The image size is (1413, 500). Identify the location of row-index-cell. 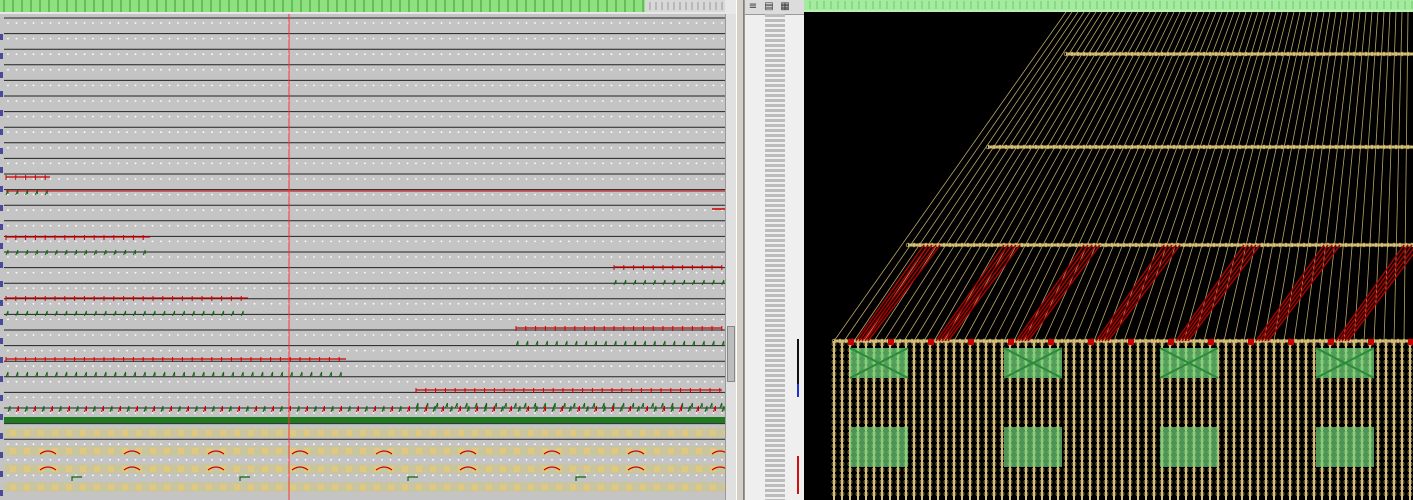
(775, 385).